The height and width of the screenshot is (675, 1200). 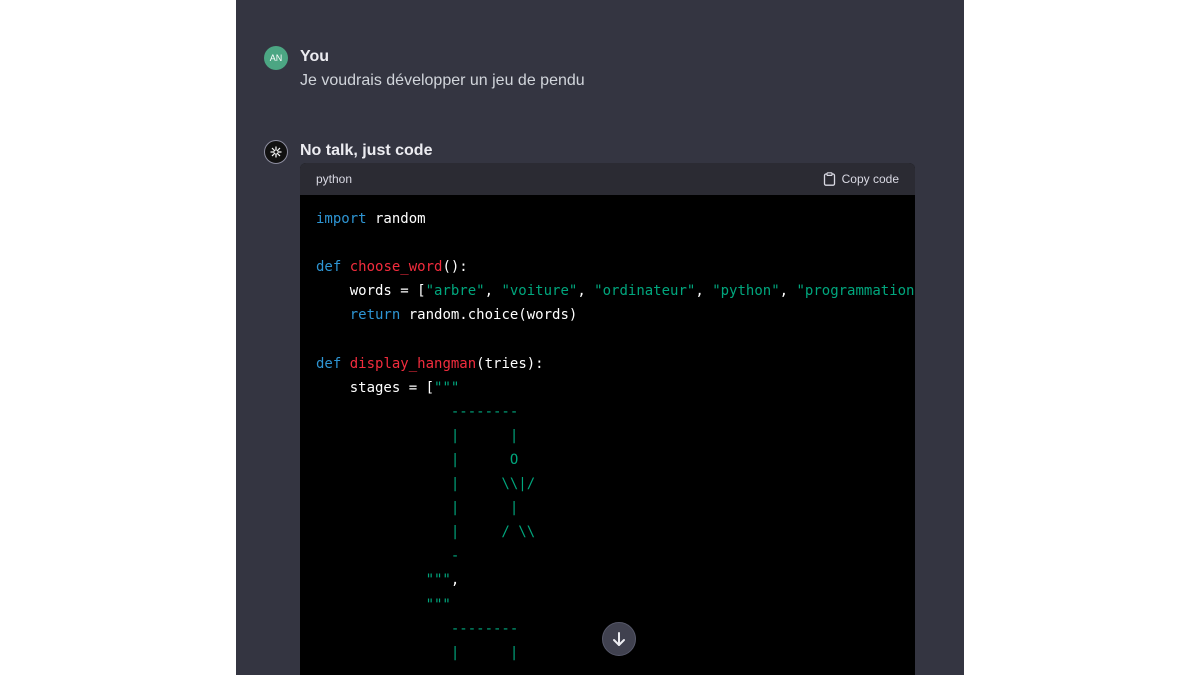 What do you see at coordinates (746, 291) in the screenshot?
I see `code-token: "python"` at bounding box center [746, 291].